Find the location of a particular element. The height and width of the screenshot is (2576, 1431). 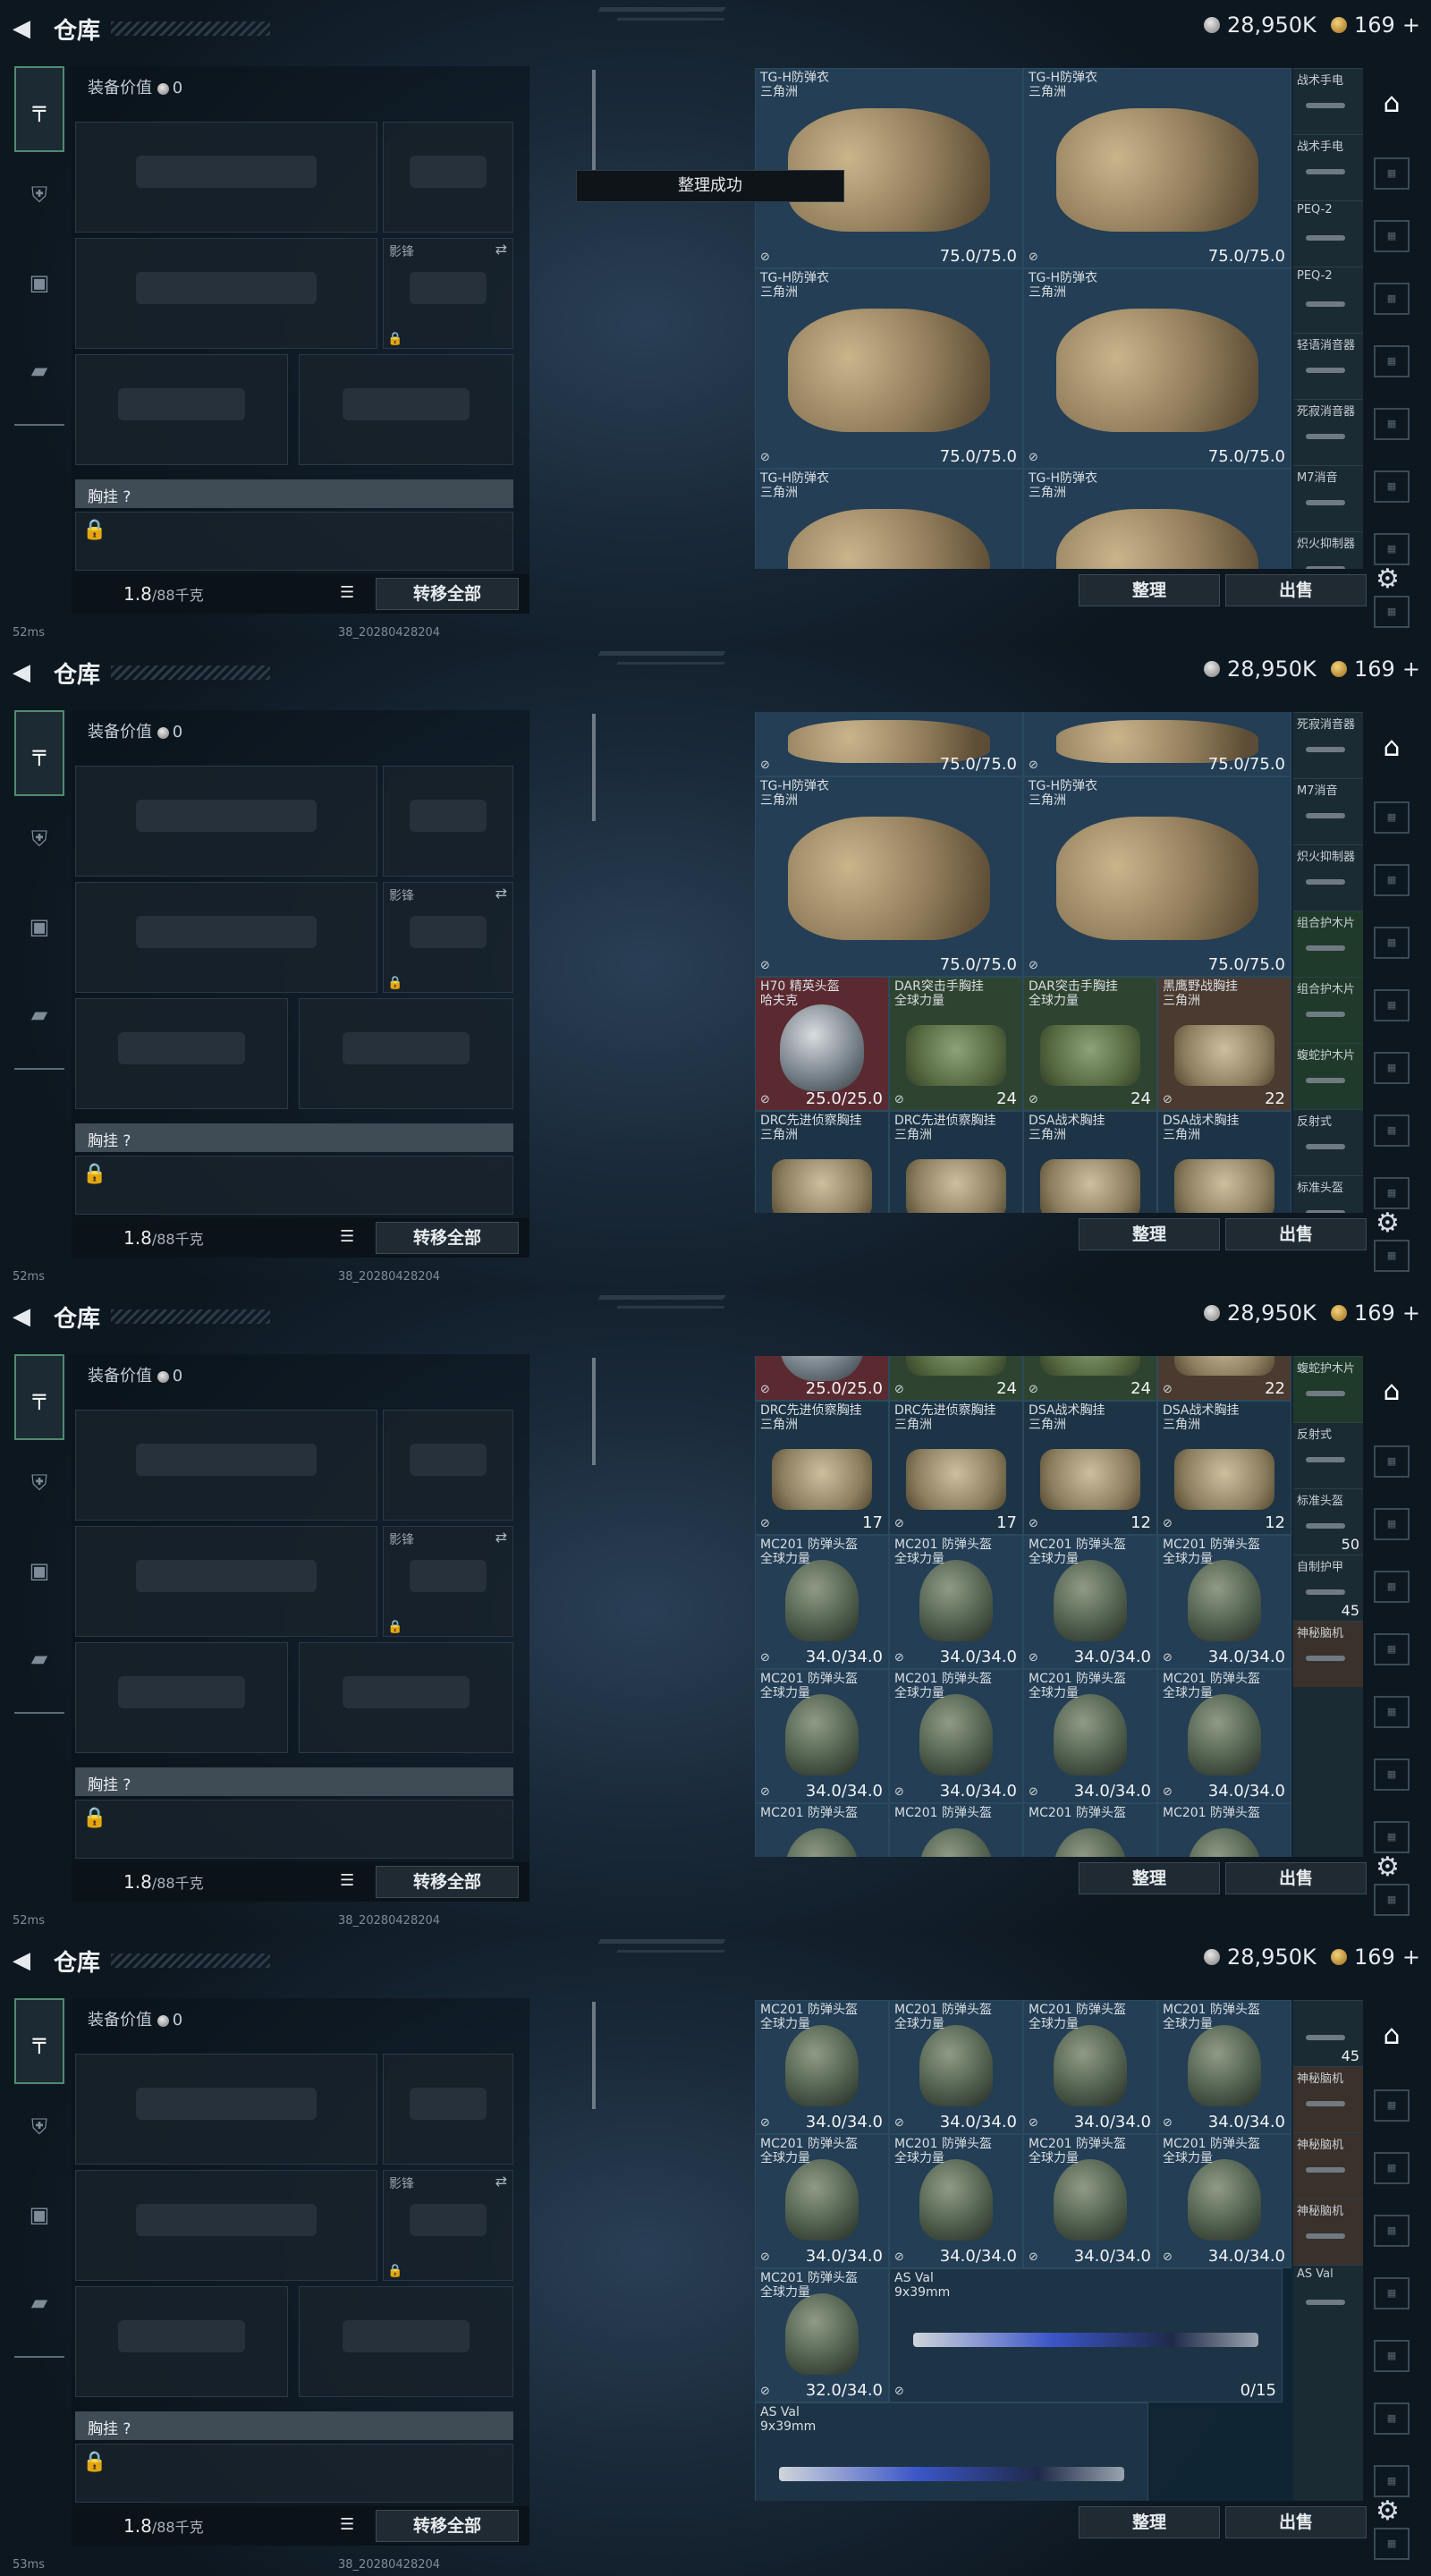

inventory-item: DSA战术胸挂 三角洲 12 ⊘ is located at coordinates (1090, 1468).